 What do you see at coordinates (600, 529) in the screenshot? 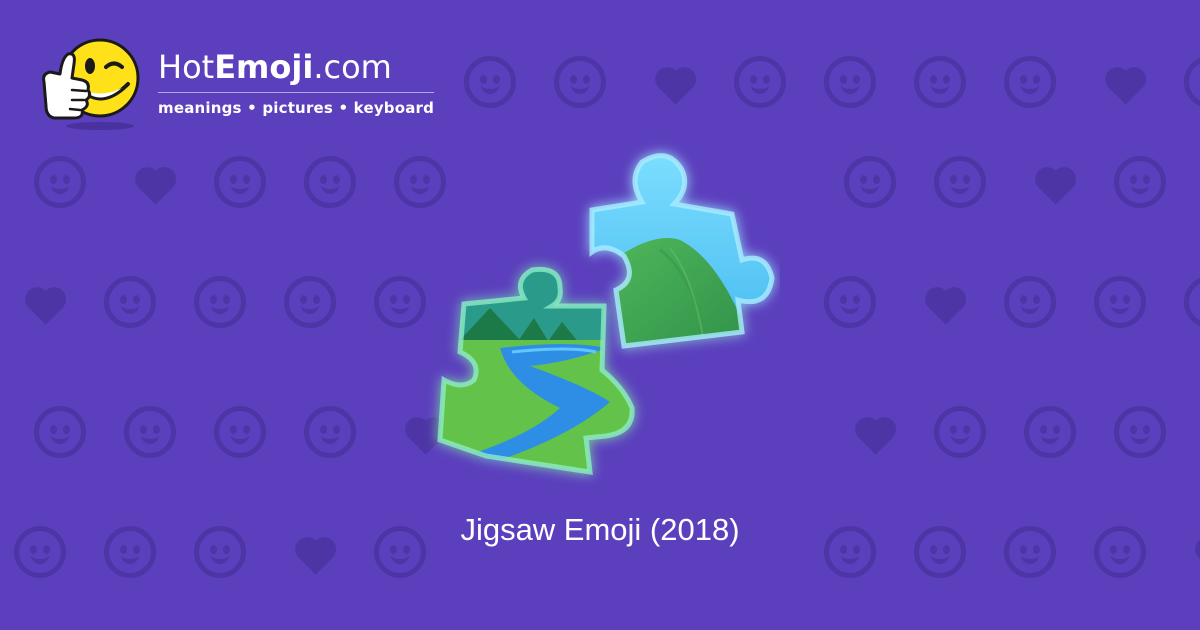
I see `emoji-caption: Jigsaw Emoji (2018)` at bounding box center [600, 529].